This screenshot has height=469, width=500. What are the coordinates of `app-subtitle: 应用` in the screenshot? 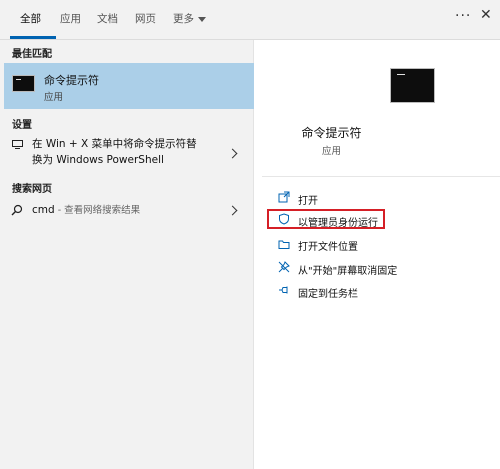 It's located at (331, 151).